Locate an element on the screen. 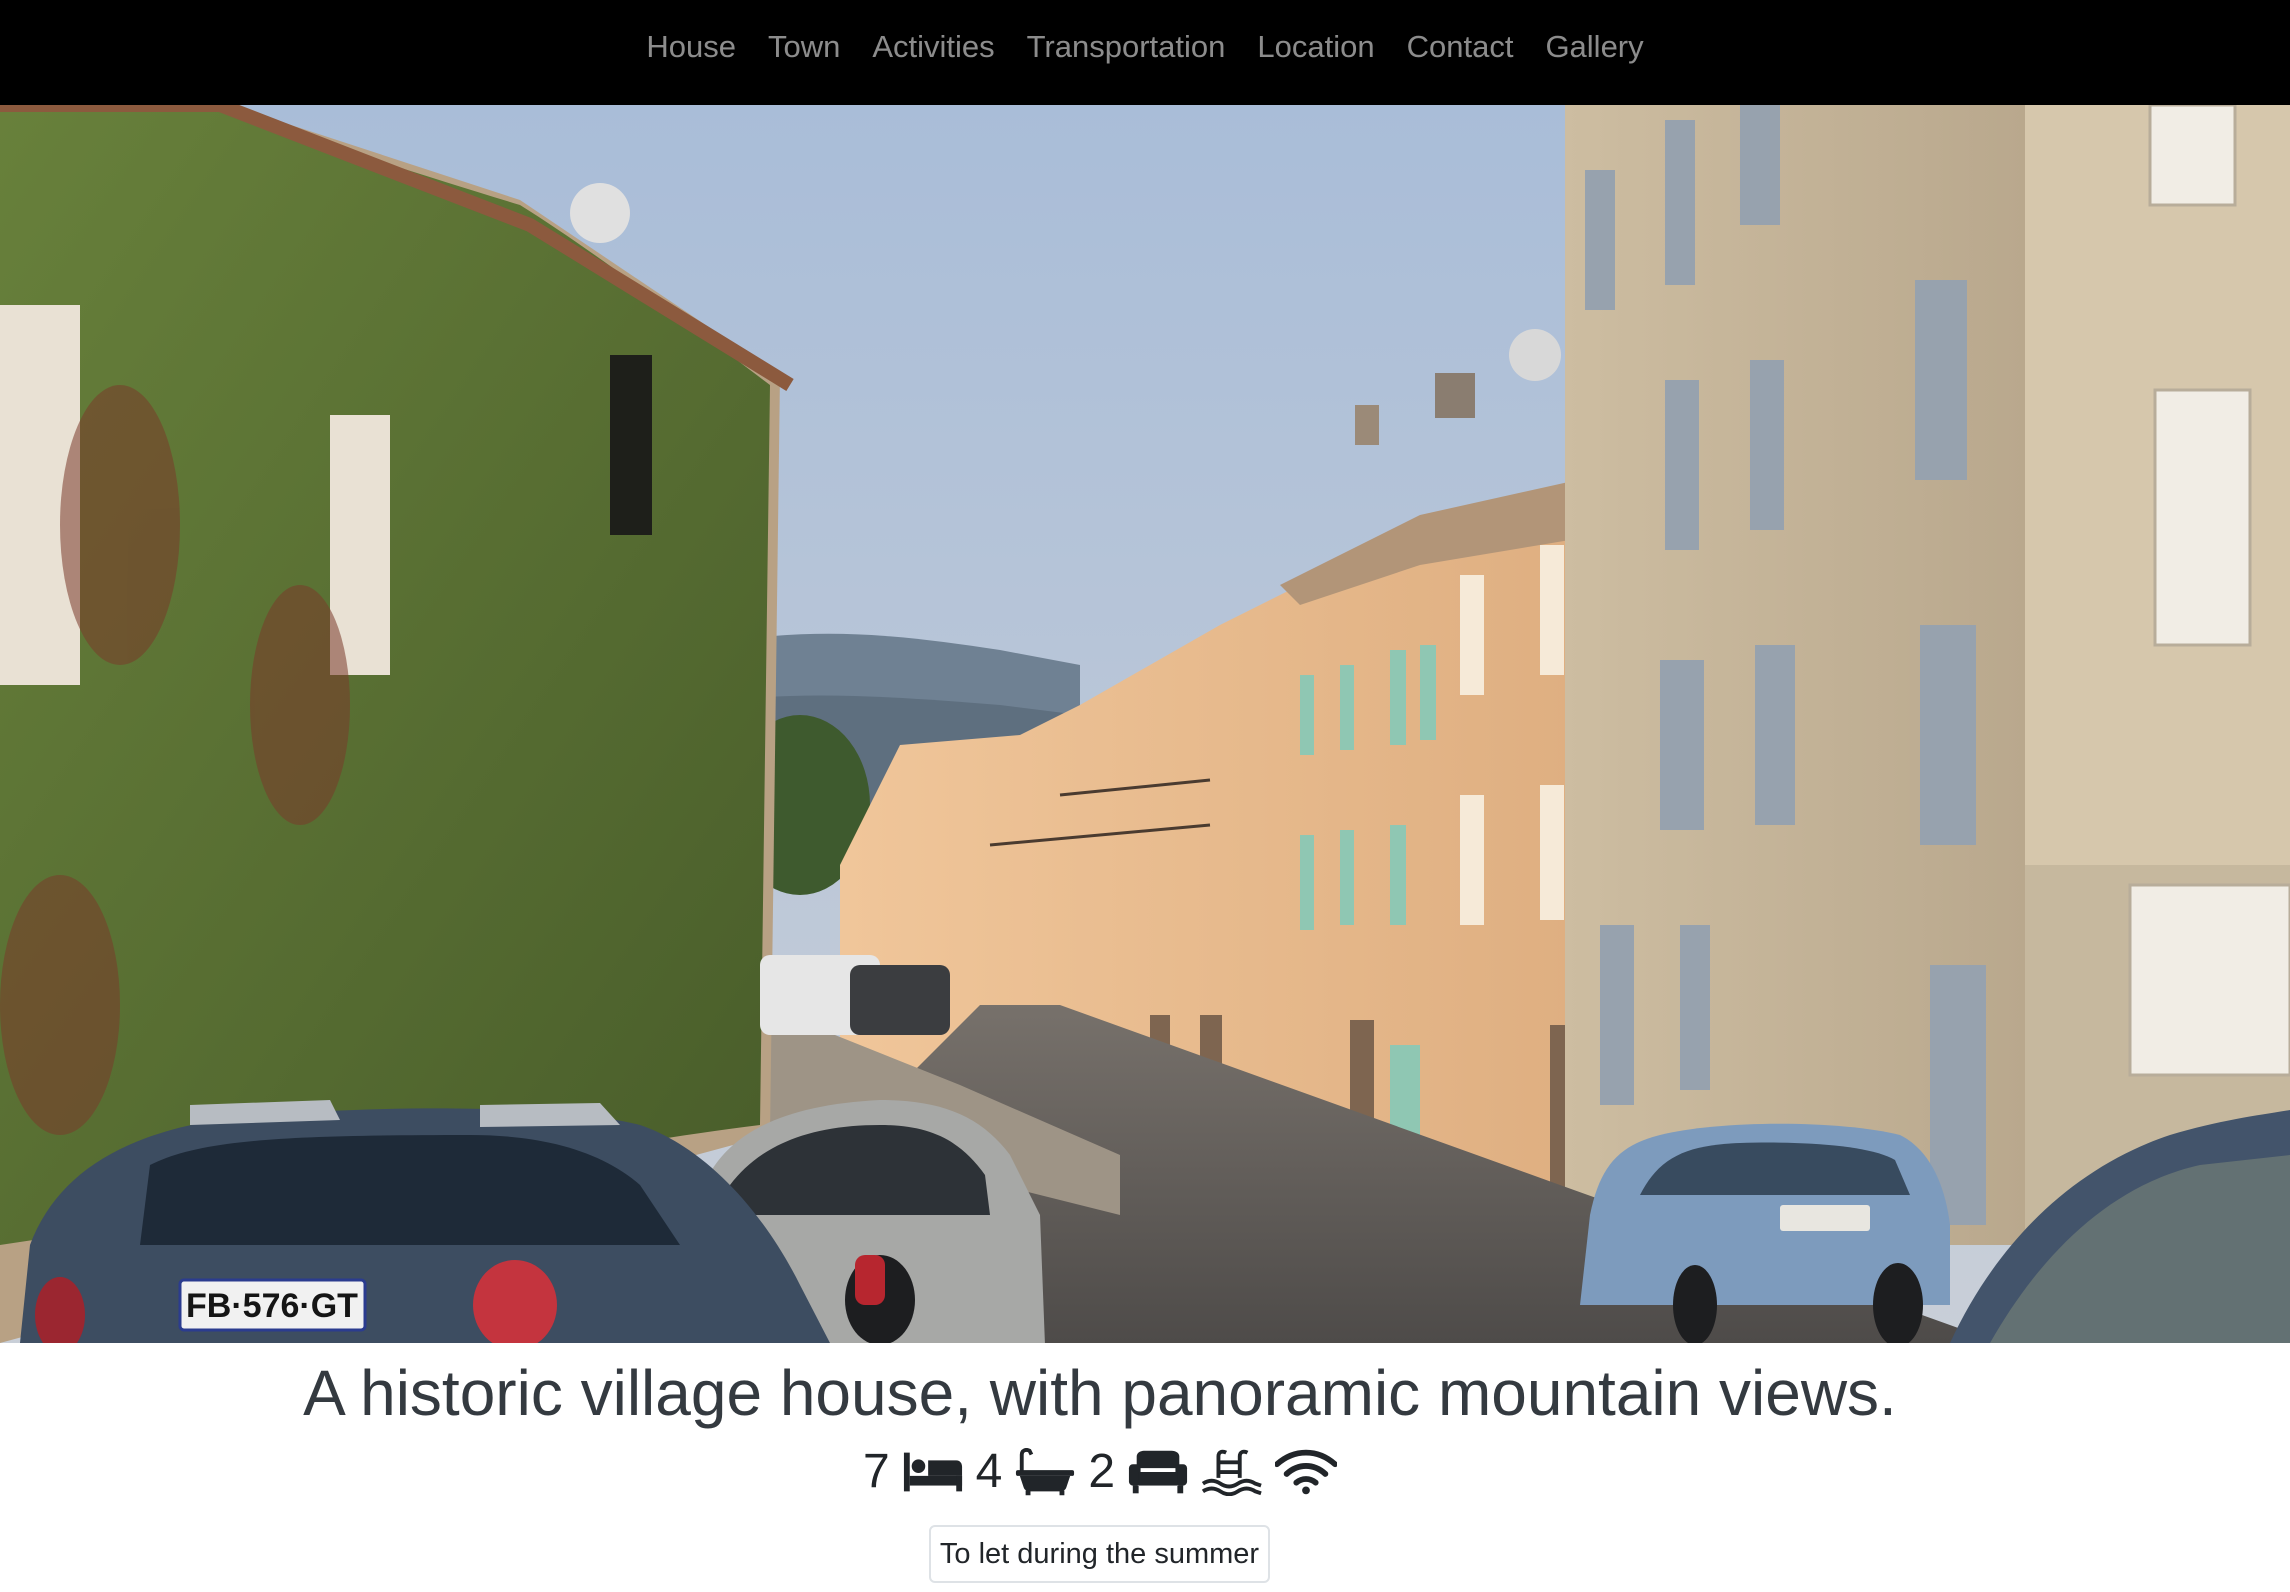 Image resolution: width=2290 pixels, height=1592 pixels. nav-link-house: House is located at coordinates (691, 46).